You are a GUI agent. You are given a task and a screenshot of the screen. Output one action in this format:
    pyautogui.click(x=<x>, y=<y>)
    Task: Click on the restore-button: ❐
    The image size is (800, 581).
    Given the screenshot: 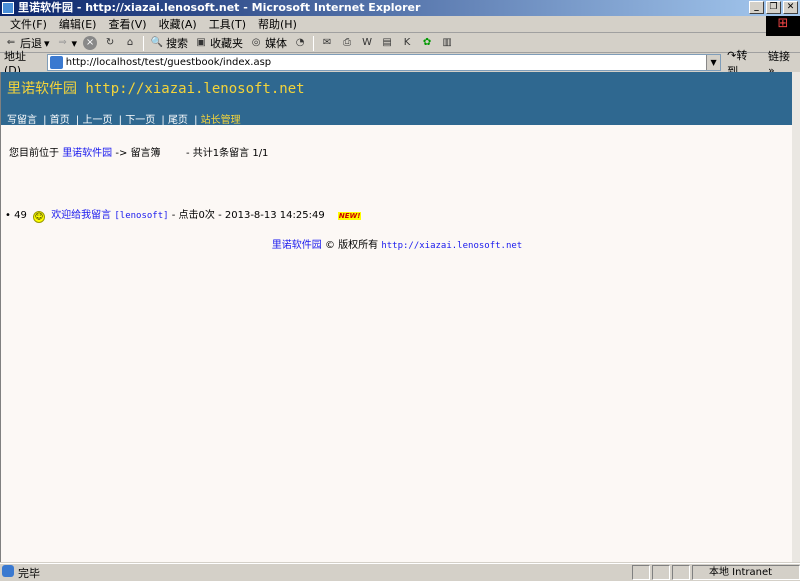 What is the action you would take?
    pyautogui.click(x=773, y=7)
    